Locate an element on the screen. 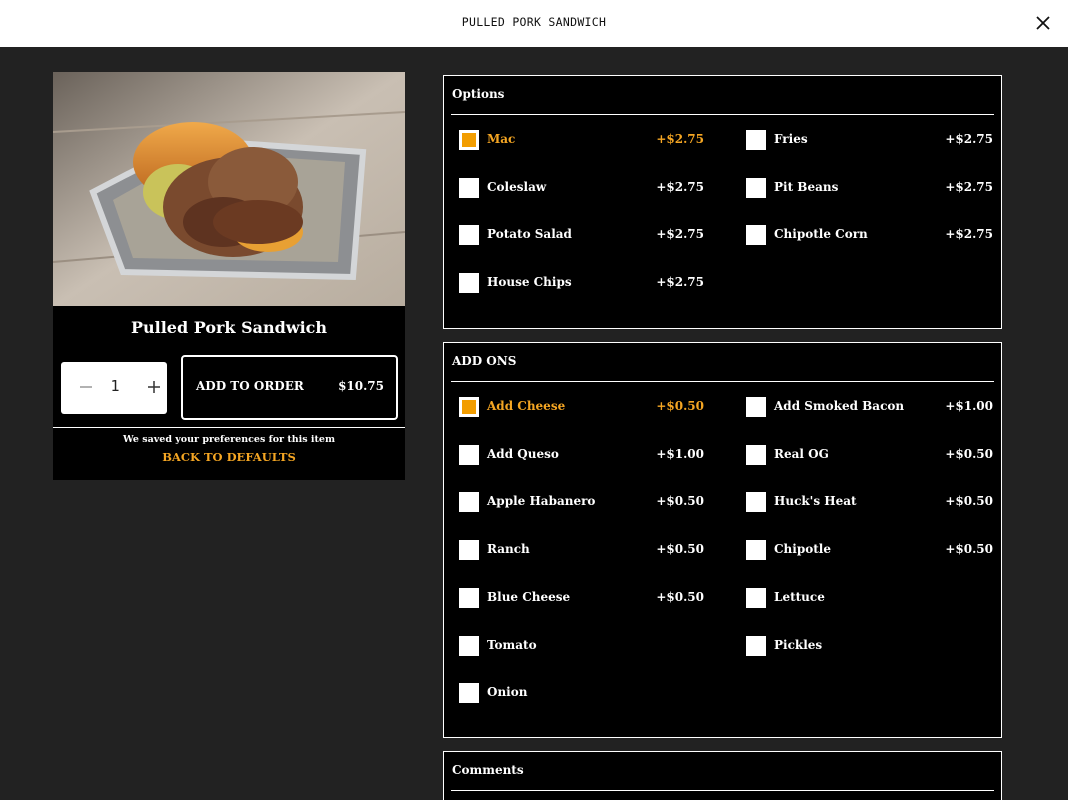 The width and height of the screenshot is (1068, 800). option-label: Lettuce is located at coordinates (799, 596).